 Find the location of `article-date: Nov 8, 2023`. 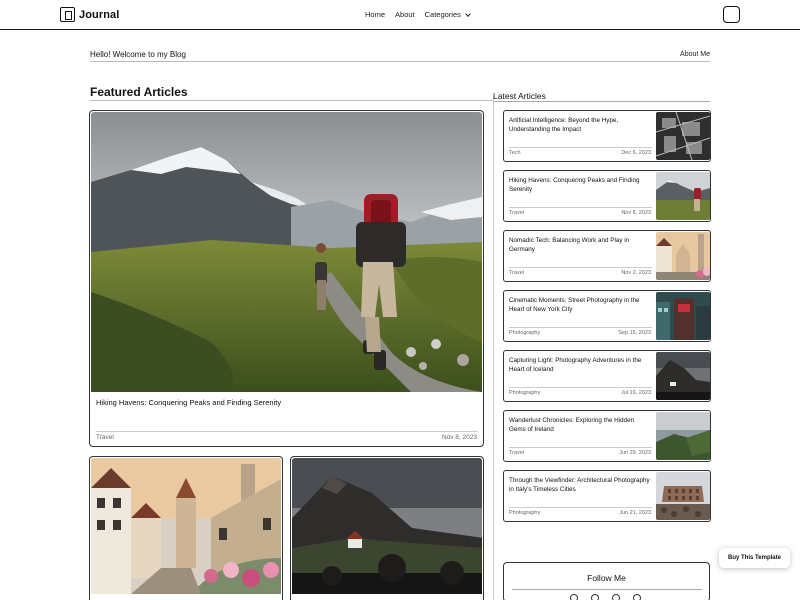

article-date: Nov 8, 2023 is located at coordinates (636, 213).